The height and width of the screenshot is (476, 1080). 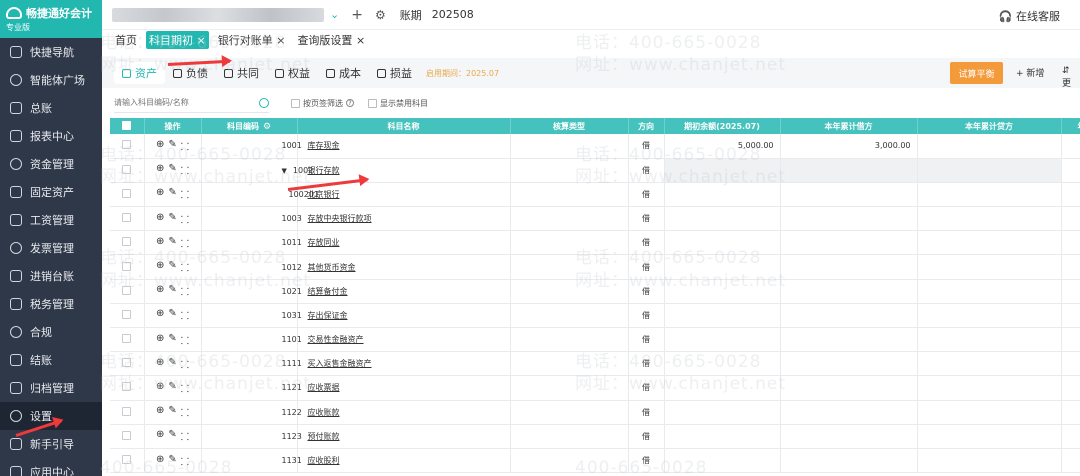 I want to click on account-name: 存出保证金, so click(x=404, y=316).